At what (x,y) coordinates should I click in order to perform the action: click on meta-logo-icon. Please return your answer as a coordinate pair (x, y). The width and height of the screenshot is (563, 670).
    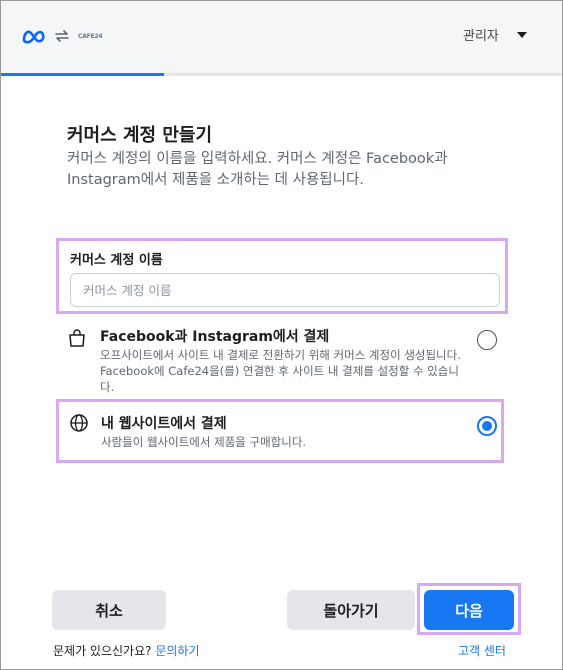
    Looking at the image, I should click on (33, 37).